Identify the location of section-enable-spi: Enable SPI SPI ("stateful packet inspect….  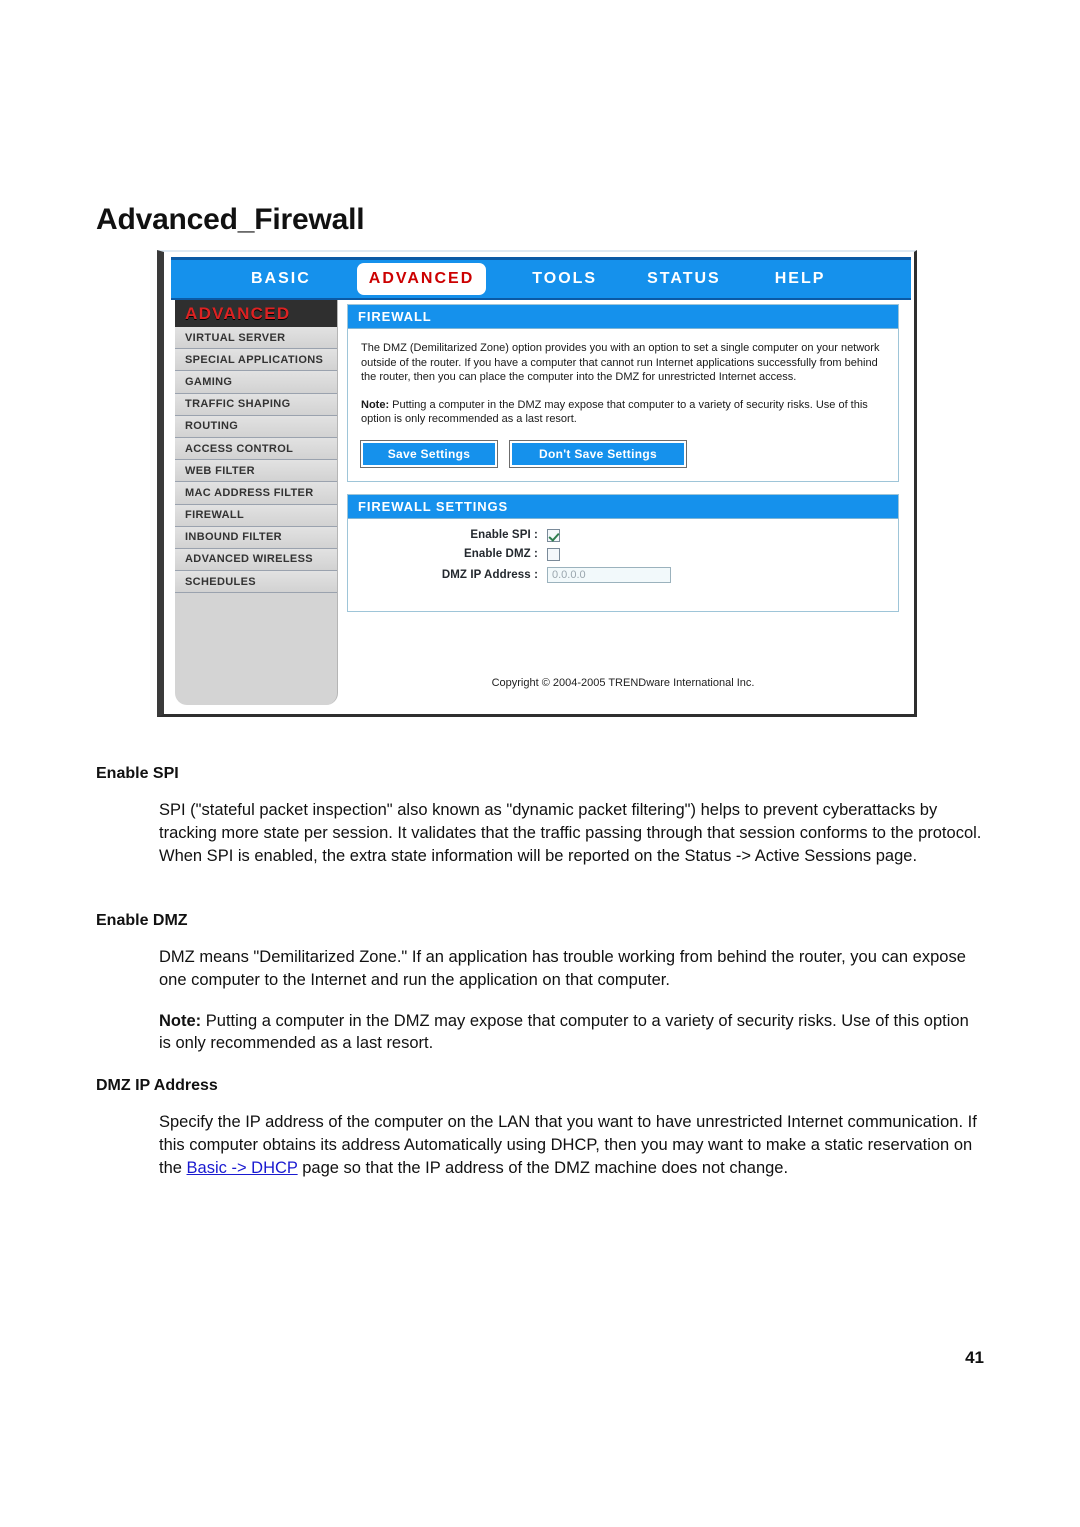
(540, 816).